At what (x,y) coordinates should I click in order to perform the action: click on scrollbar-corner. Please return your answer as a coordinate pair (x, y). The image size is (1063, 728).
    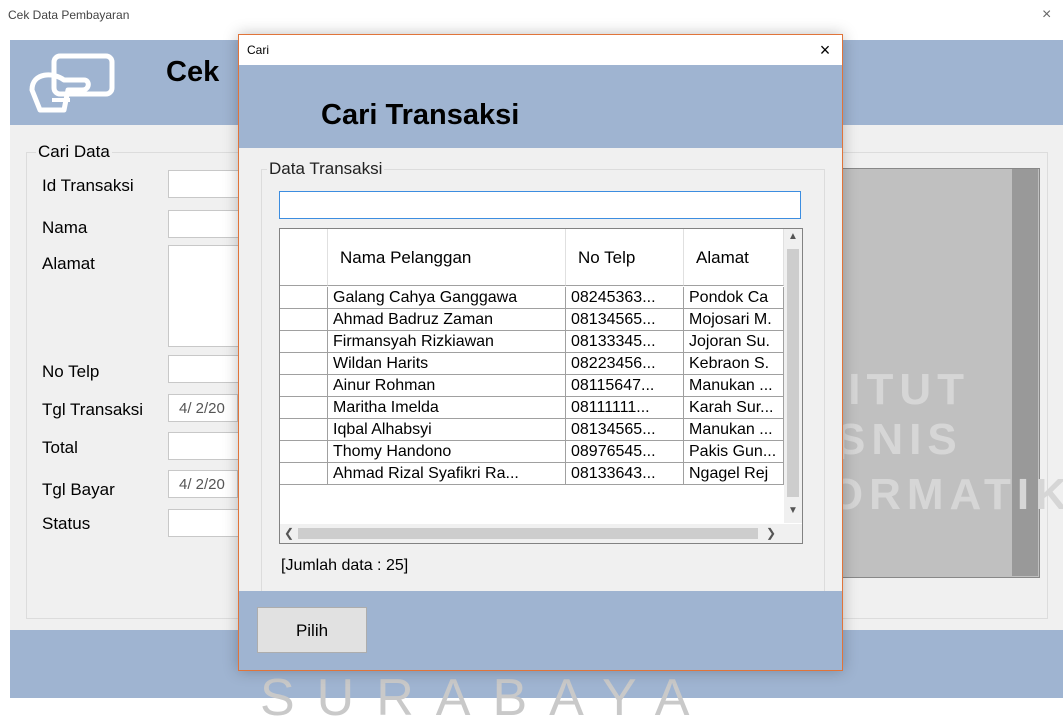
    Looking at the image, I should click on (793, 533).